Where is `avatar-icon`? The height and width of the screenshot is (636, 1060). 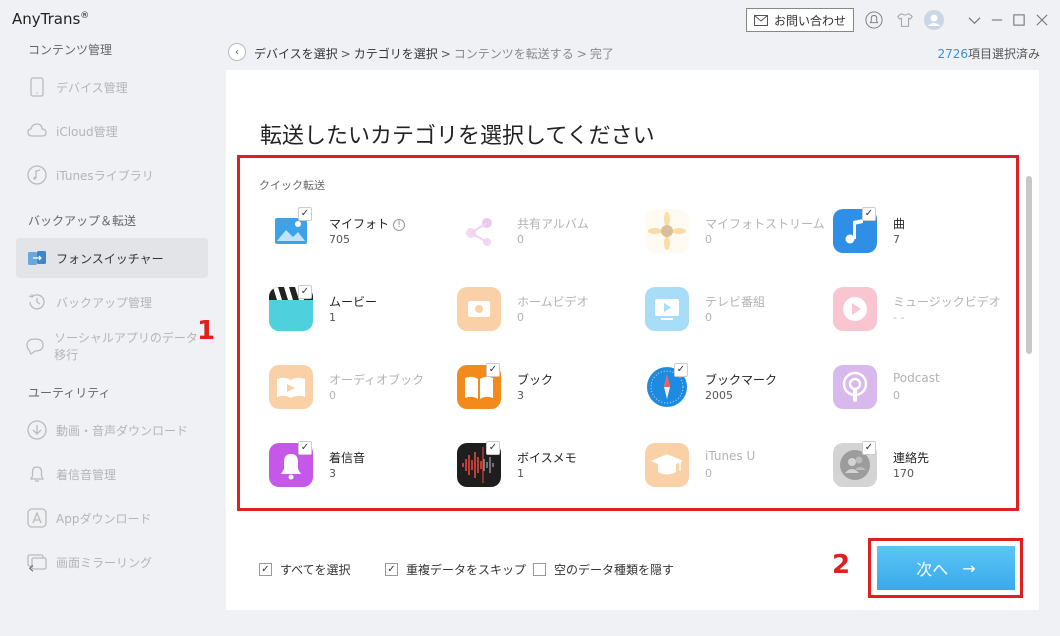 avatar-icon is located at coordinates (934, 20).